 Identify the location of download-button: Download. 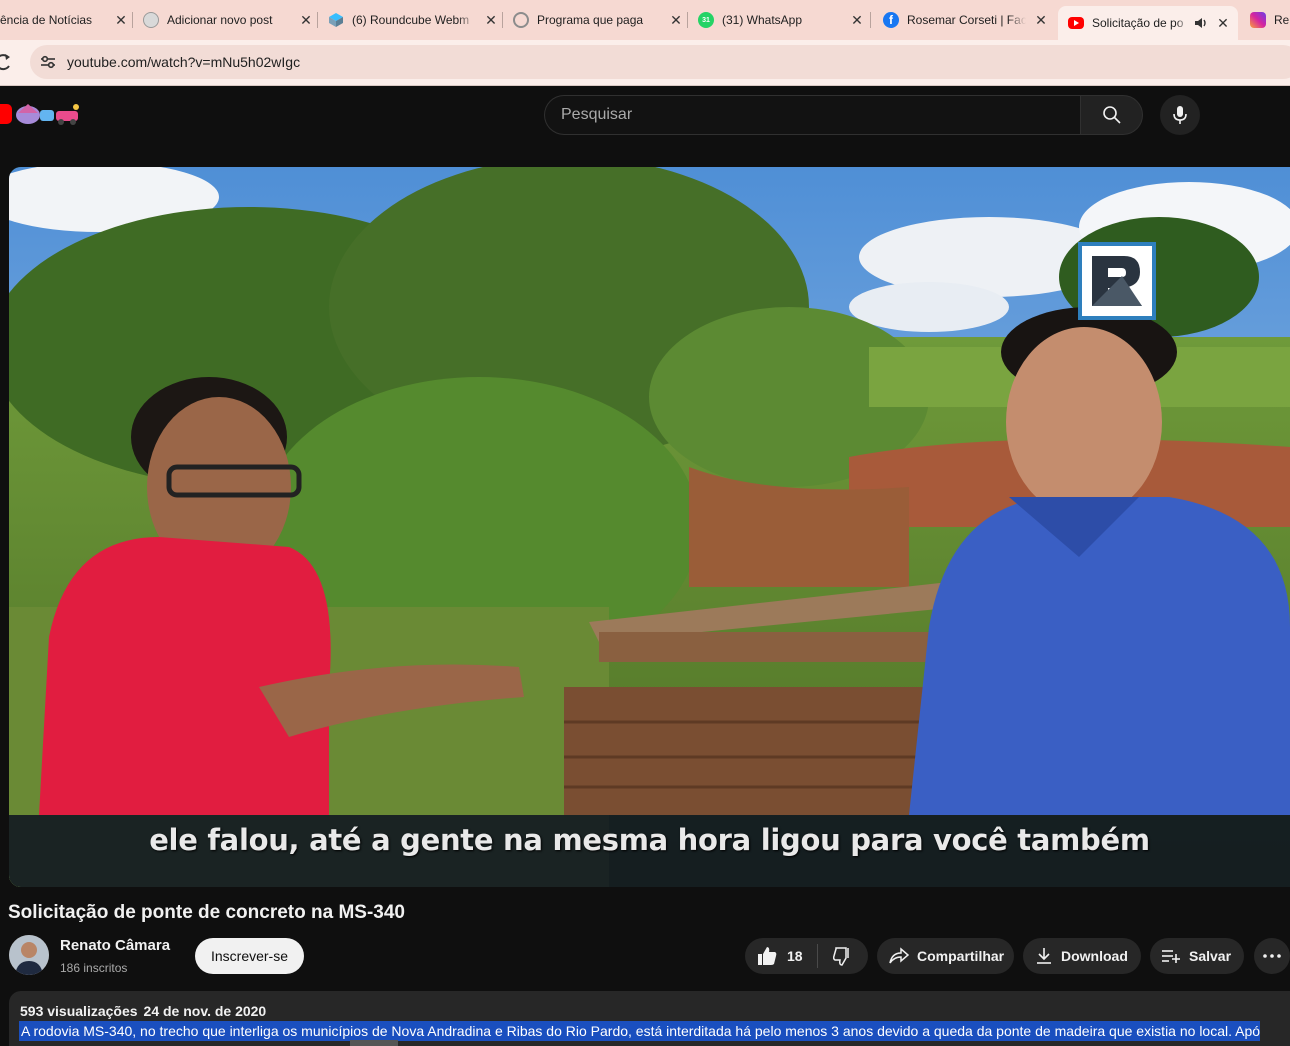
(1082, 956).